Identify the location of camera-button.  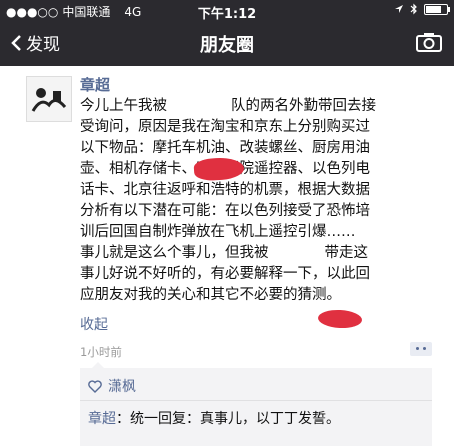
(429, 44).